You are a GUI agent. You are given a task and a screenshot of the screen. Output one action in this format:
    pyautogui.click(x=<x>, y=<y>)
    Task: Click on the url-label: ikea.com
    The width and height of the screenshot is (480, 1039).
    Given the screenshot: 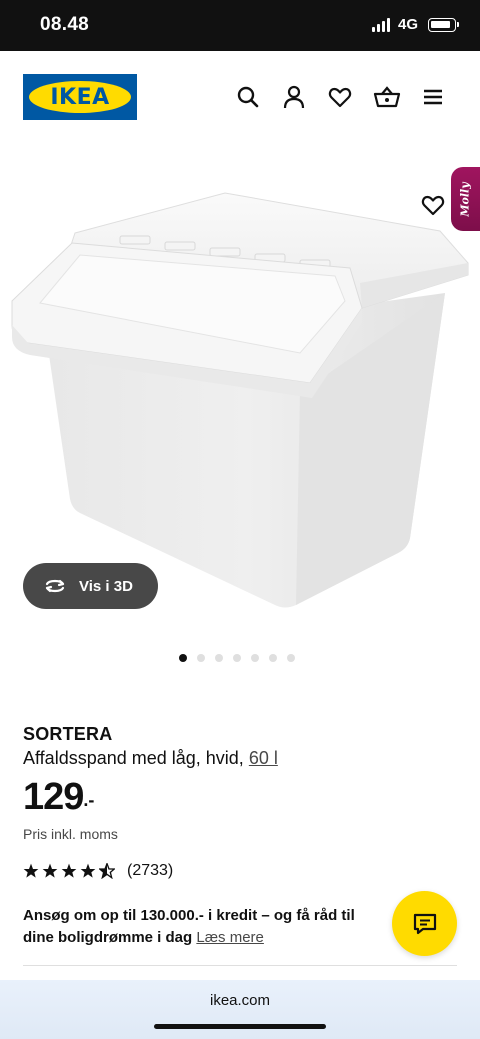 What is the action you would take?
    pyautogui.click(x=240, y=1000)
    